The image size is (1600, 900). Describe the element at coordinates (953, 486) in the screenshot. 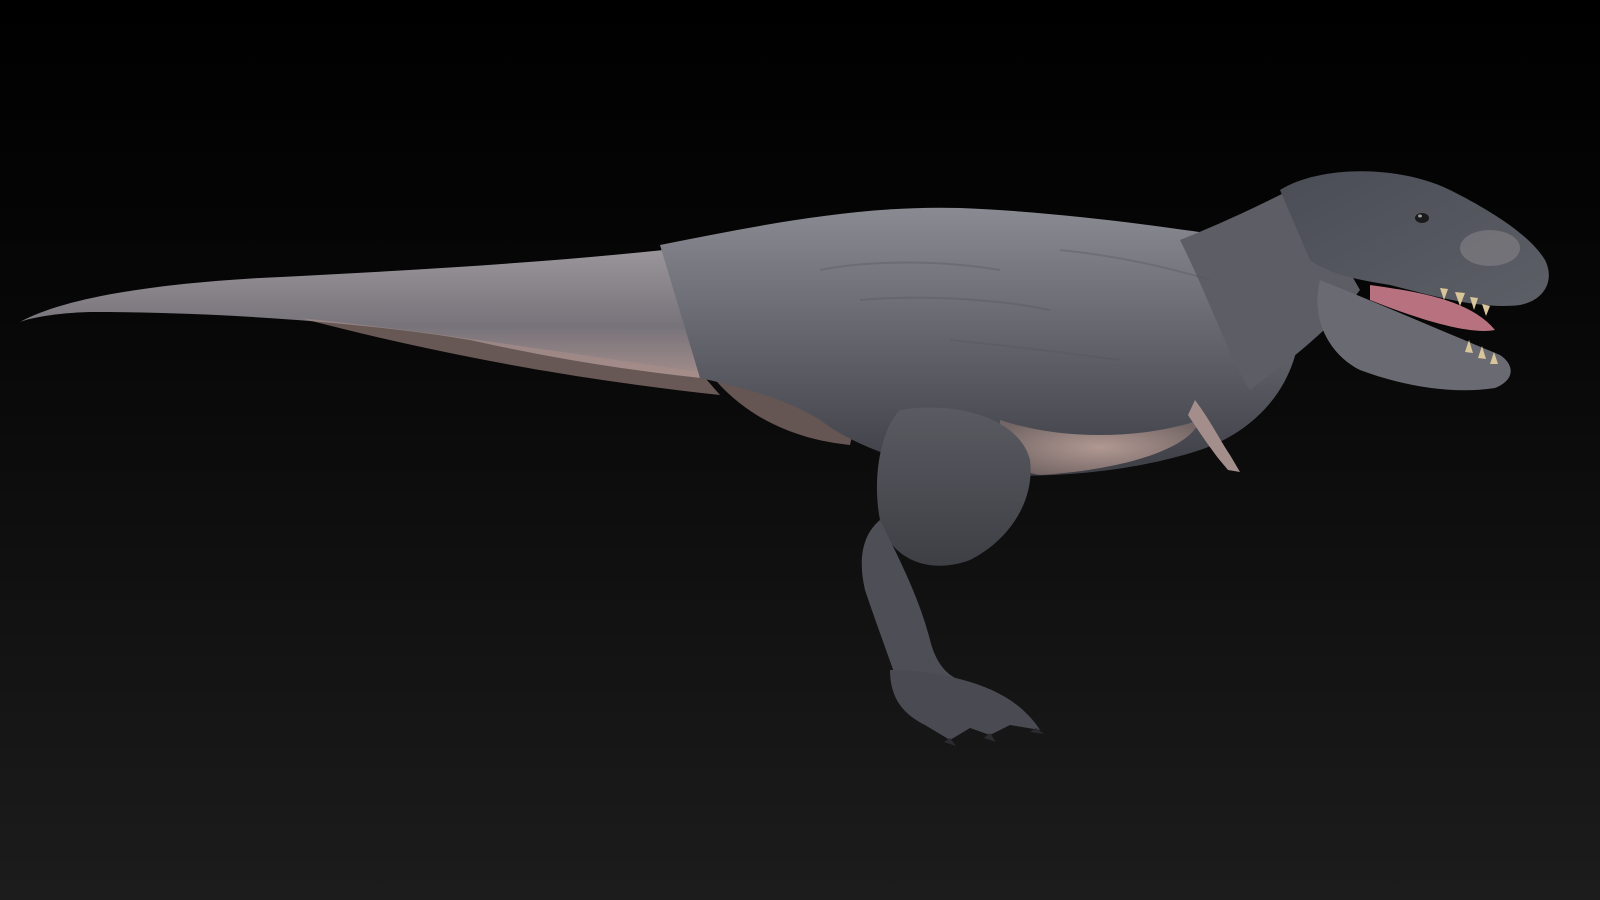

I see `thigh` at that location.